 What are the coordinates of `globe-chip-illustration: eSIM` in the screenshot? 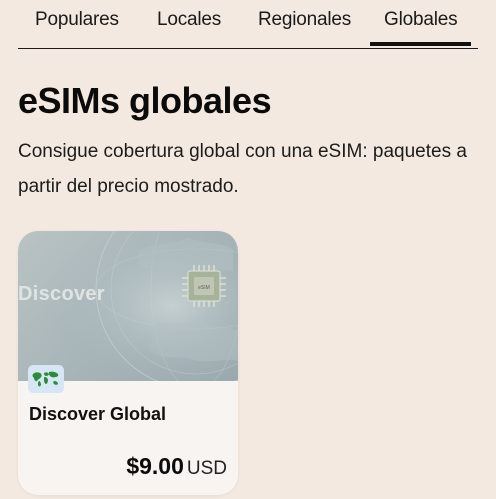 It's located at (128, 306).